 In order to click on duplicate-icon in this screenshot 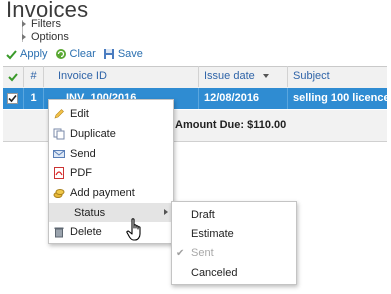, I will do `click(59, 134)`.